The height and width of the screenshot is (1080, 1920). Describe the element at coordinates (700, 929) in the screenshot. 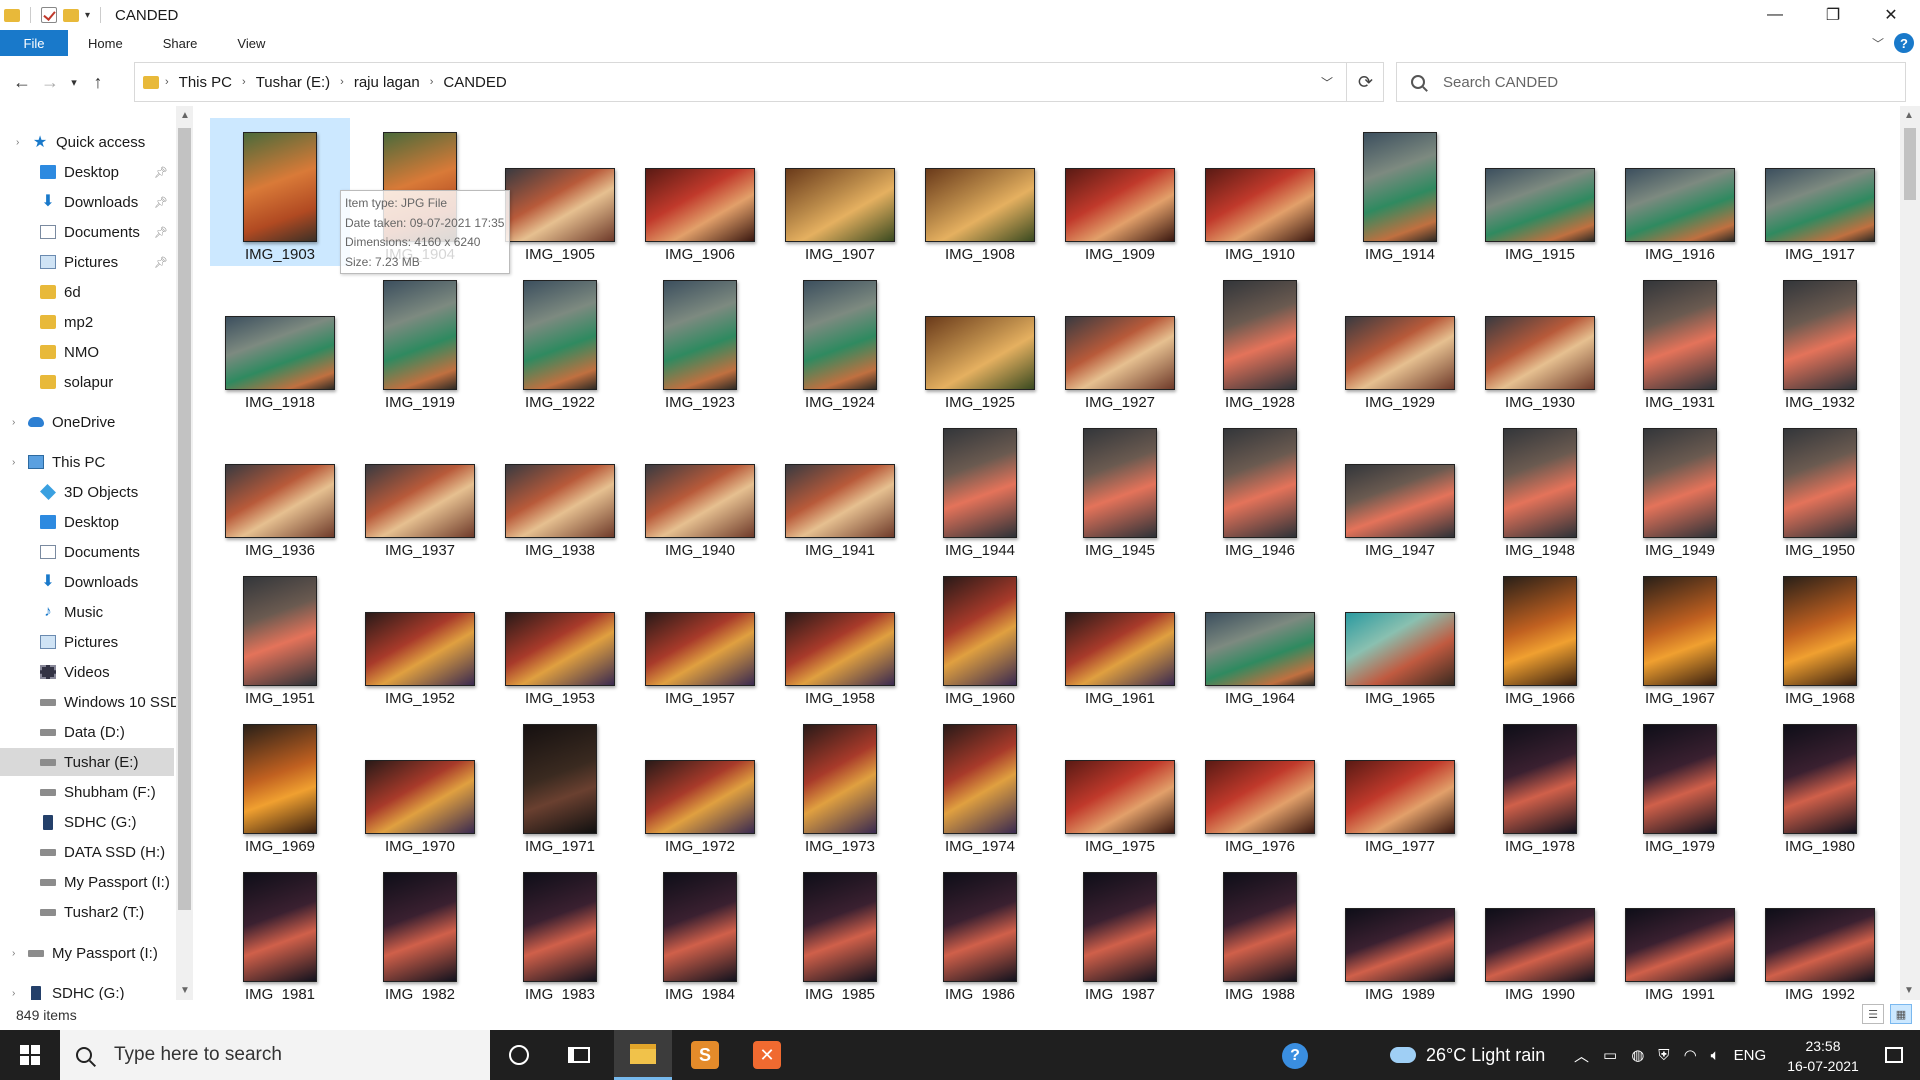

I see `file-tile: IMG_1984` at that location.